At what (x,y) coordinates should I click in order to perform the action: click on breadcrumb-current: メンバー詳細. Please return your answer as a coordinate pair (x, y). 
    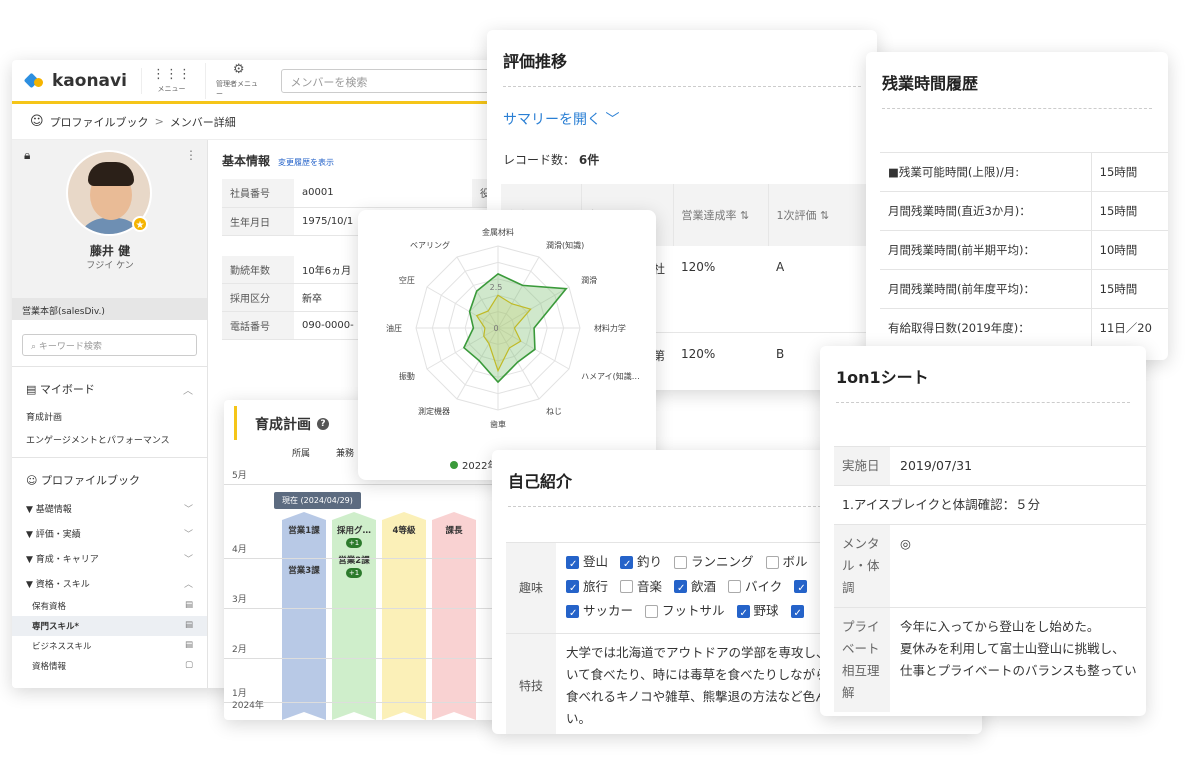
    Looking at the image, I should click on (203, 122).